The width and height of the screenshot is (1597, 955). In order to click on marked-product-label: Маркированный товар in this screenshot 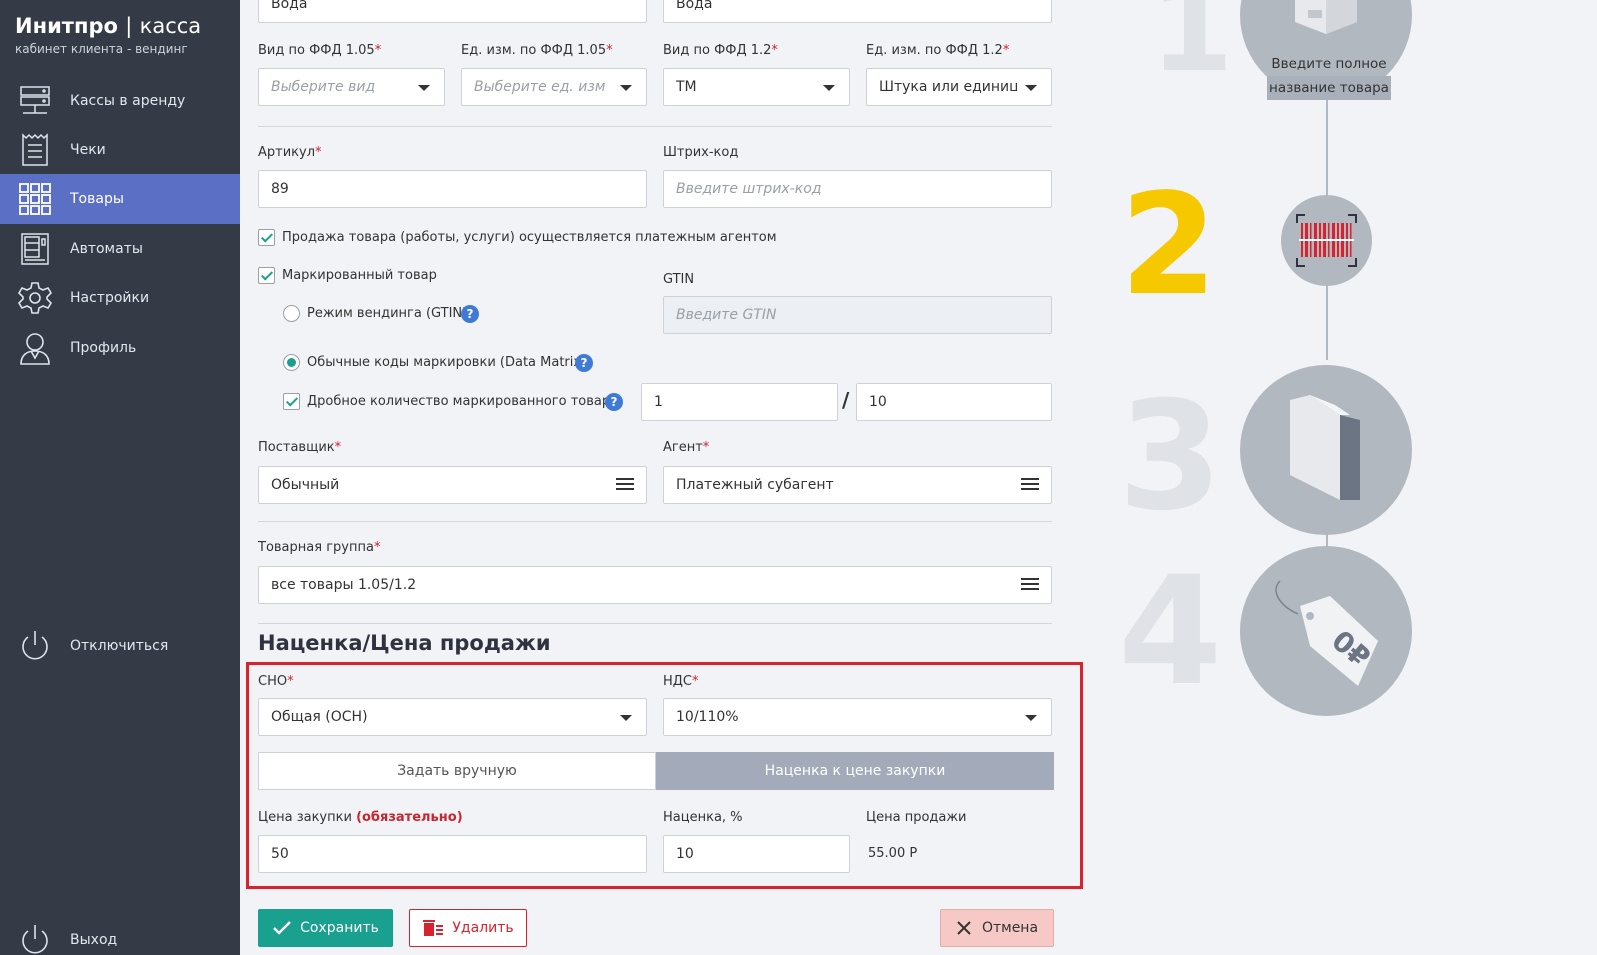, I will do `click(359, 275)`.